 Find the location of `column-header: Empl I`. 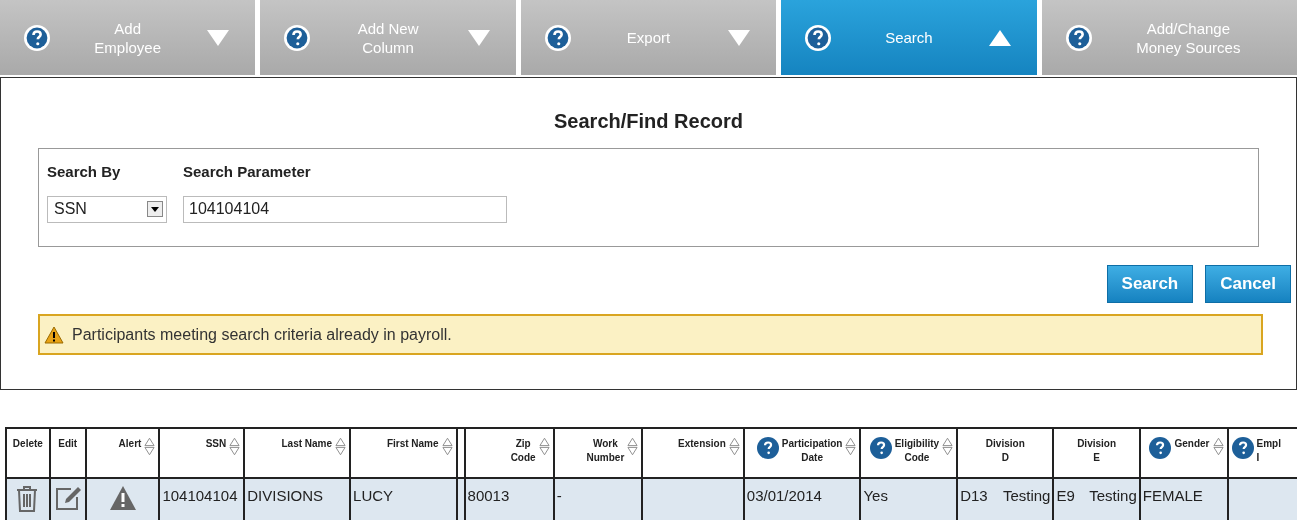

column-header: Empl I is located at coordinates (1268, 451).